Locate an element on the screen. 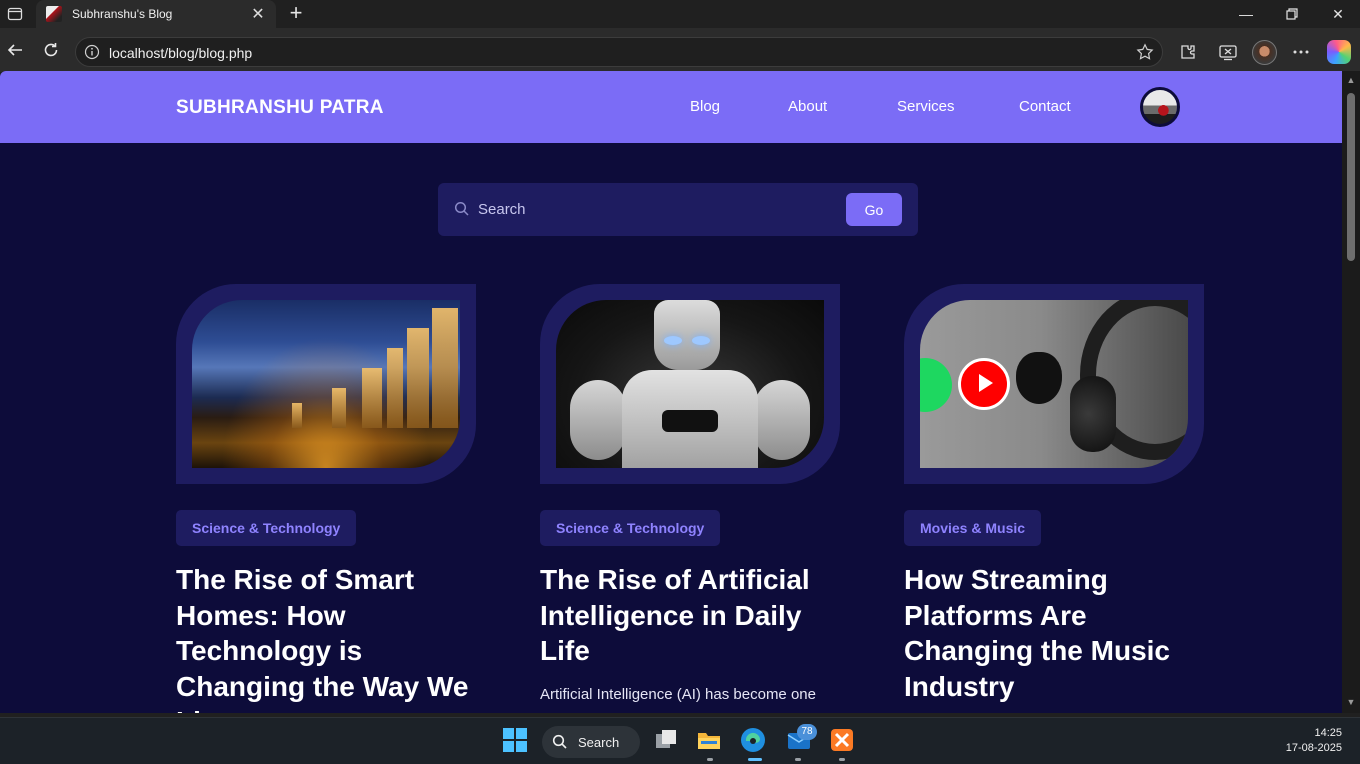 This screenshot has height=764, width=1360. site-brand: SUBHRANSHU PATRA is located at coordinates (280, 108).